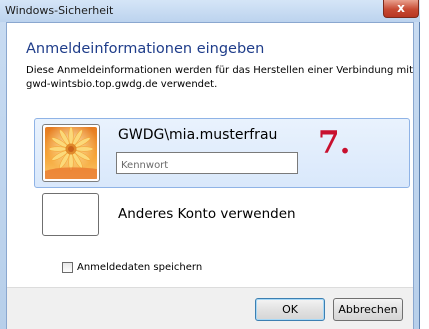  I want to click on title-bar: Windows-Sicherheit, so click(210, 11).